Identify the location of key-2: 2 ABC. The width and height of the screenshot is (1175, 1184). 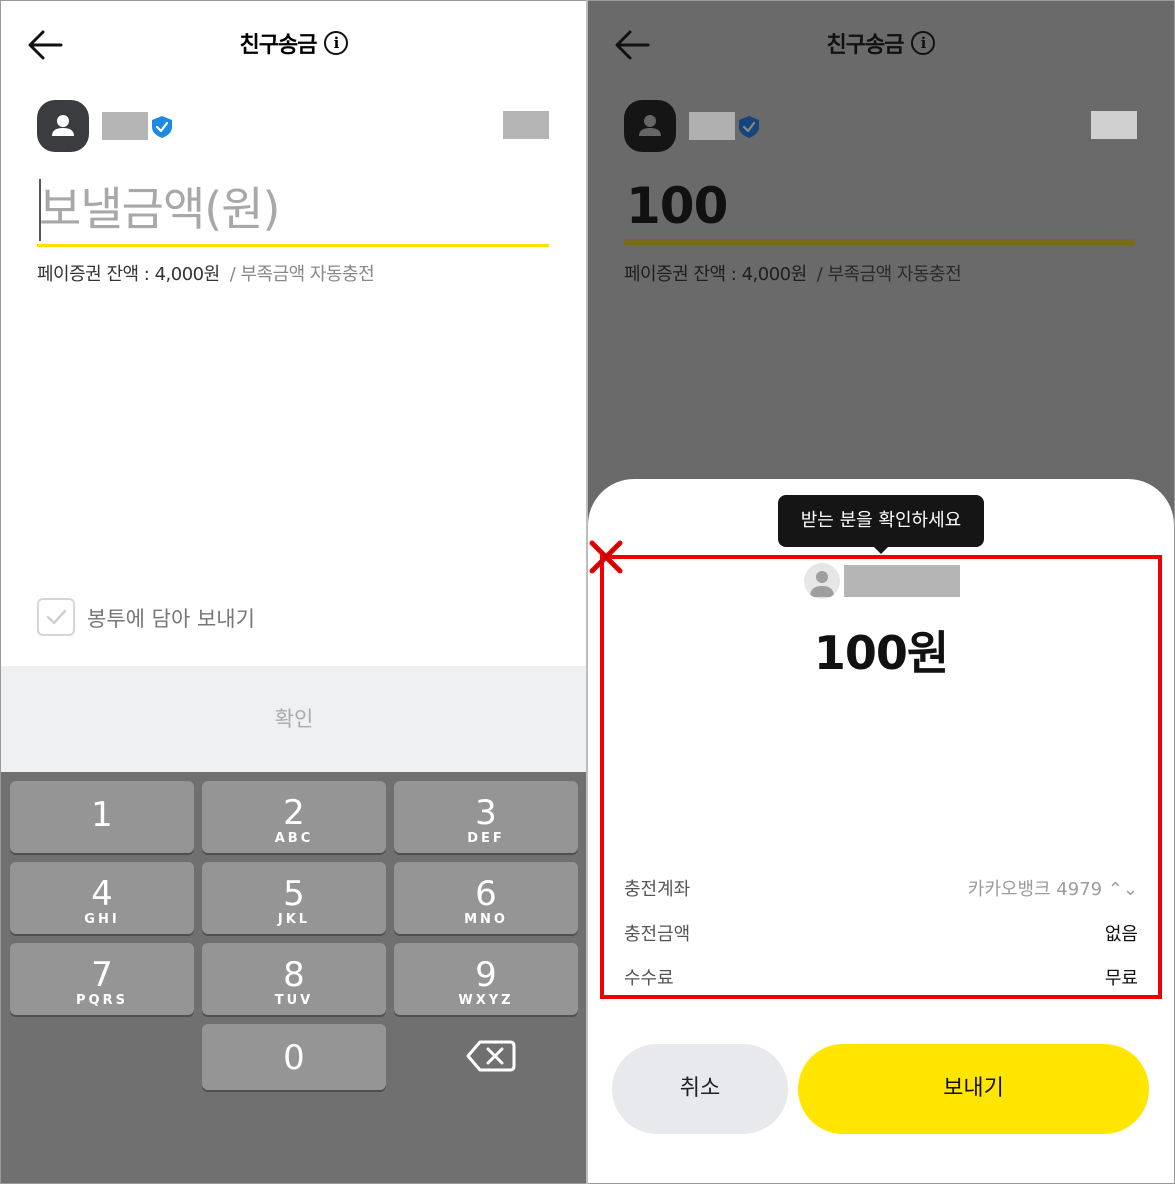
(294, 817).